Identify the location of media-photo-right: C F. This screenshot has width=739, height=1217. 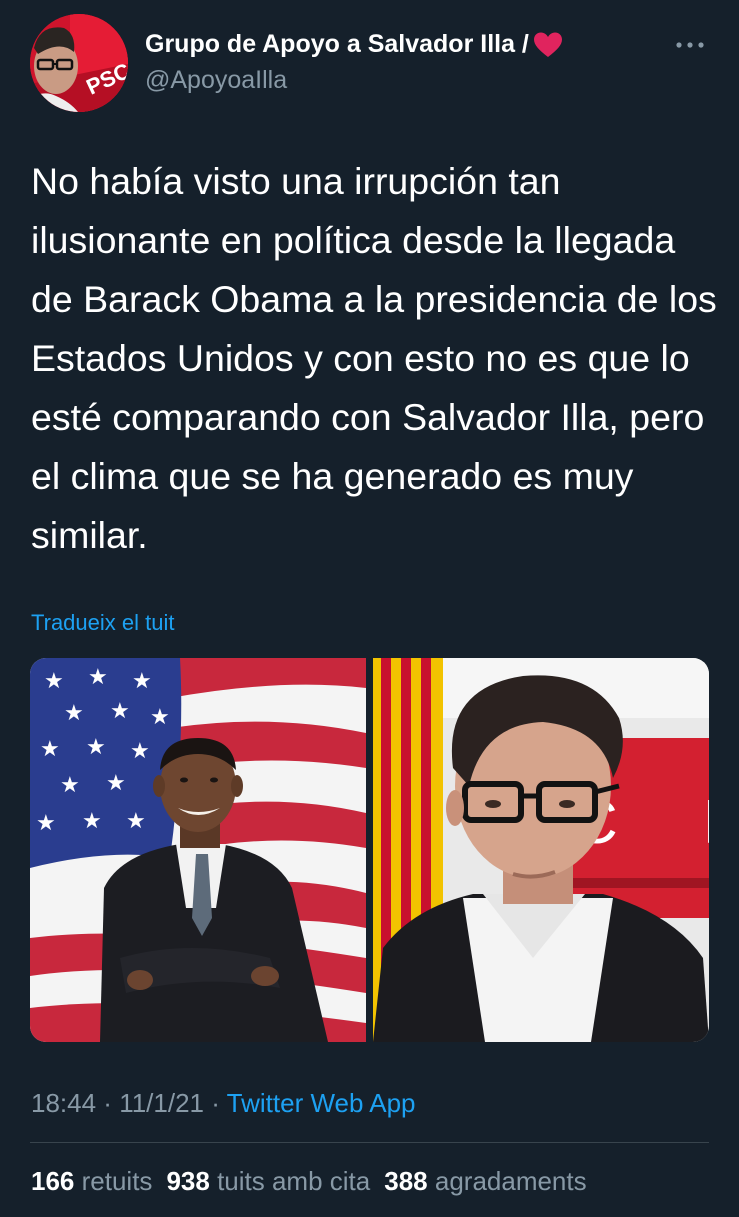
(541, 850).